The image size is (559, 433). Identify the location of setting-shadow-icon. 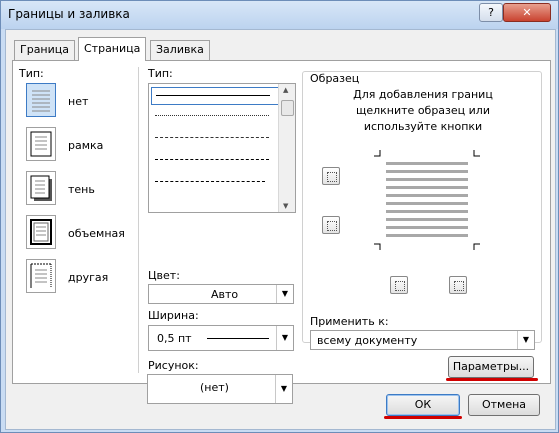
(41, 188).